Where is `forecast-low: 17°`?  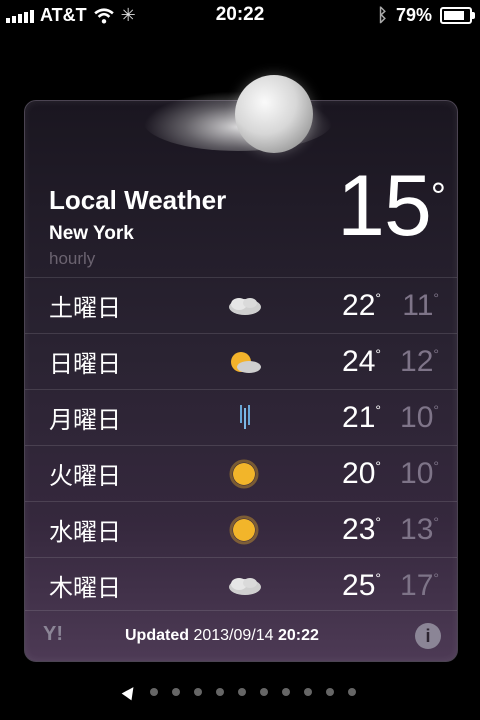
forecast-low: 17° is located at coordinates (419, 585).